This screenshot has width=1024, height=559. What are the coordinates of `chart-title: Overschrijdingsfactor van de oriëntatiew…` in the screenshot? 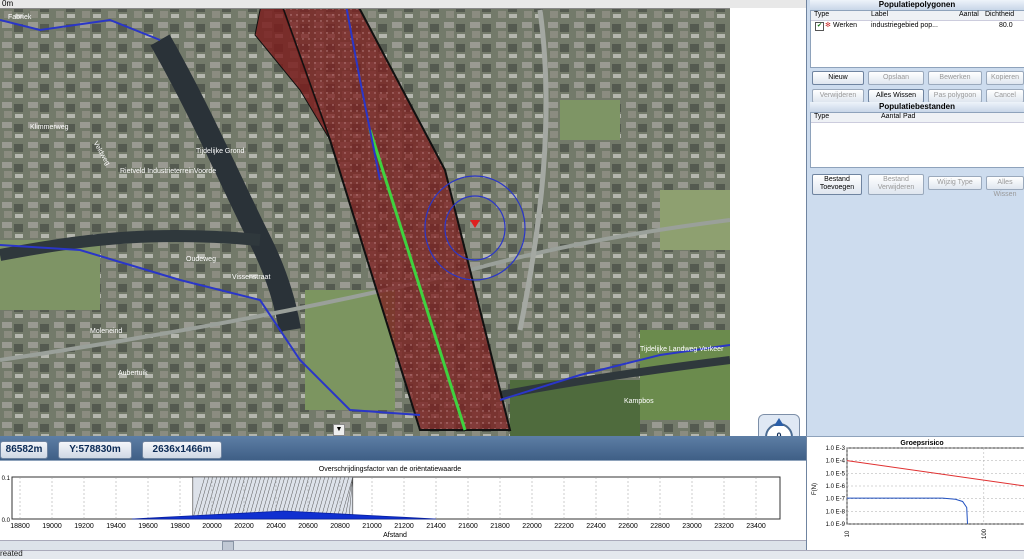 It's located at (390, 469).